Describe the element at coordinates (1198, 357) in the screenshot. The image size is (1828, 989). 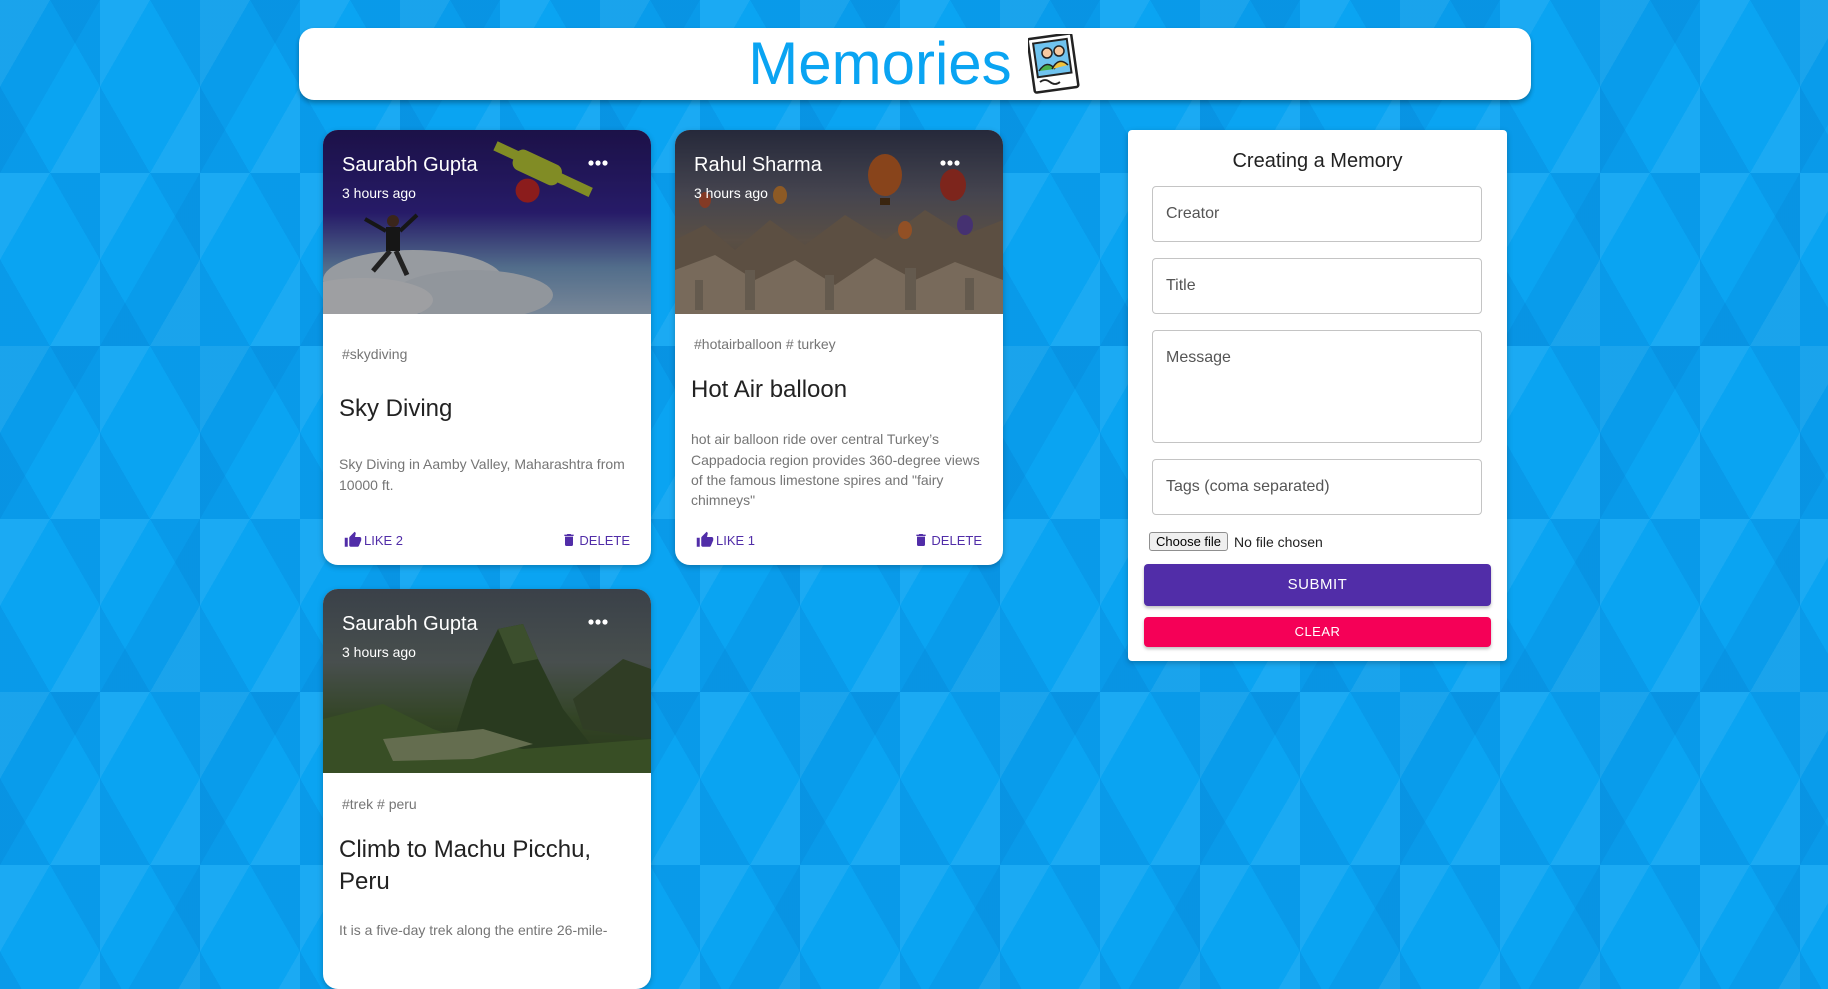
I see `message-placeholder: Message` at that location.